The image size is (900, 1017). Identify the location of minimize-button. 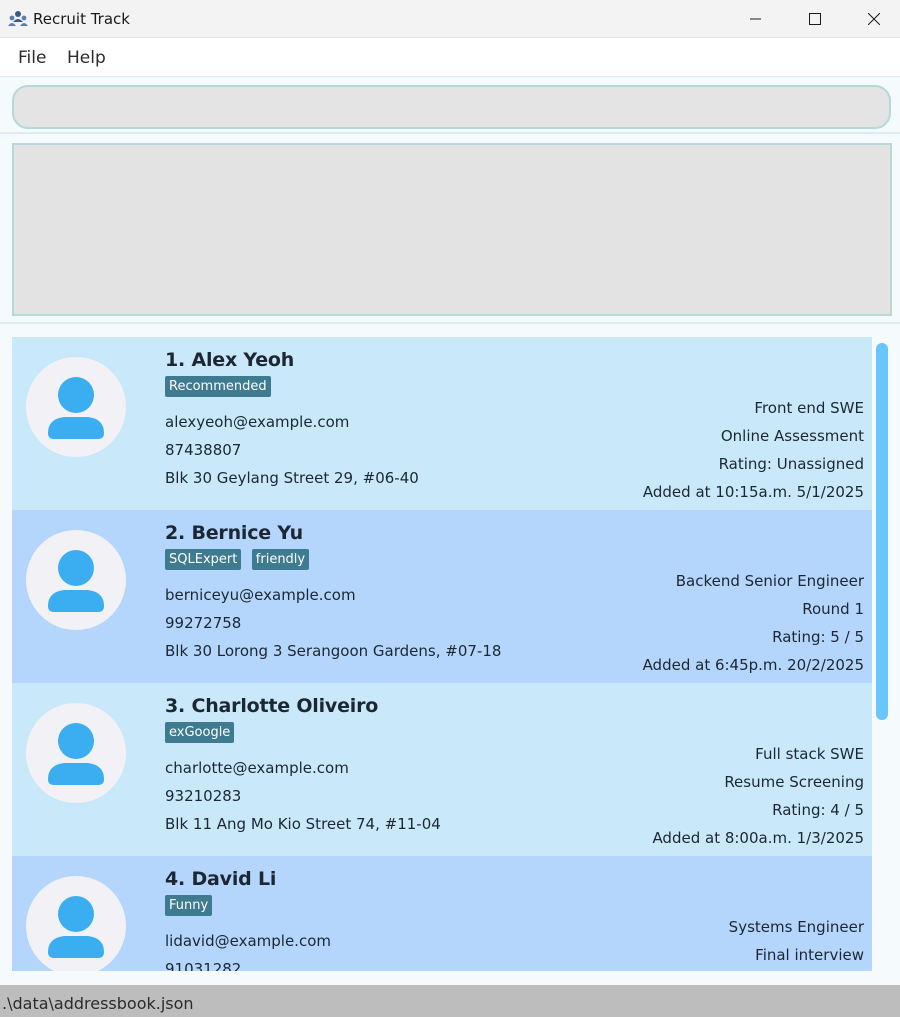
(756, 19).